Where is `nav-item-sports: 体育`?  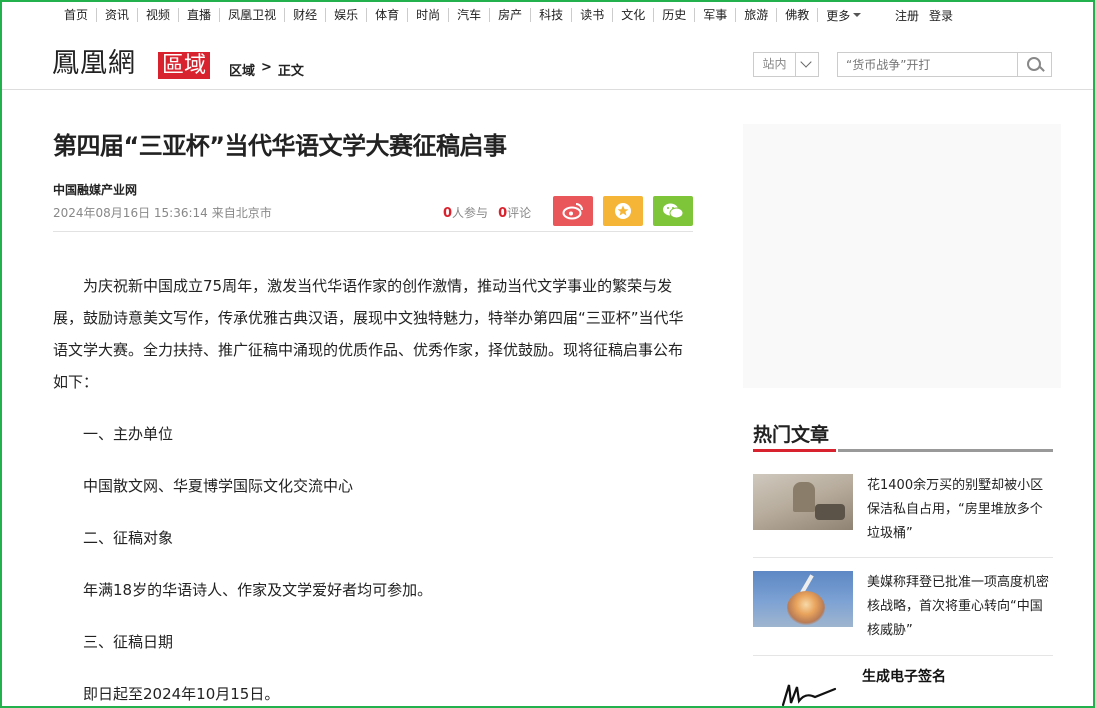
nav-item-sports: 体育 is located at coordinates (388, 15).